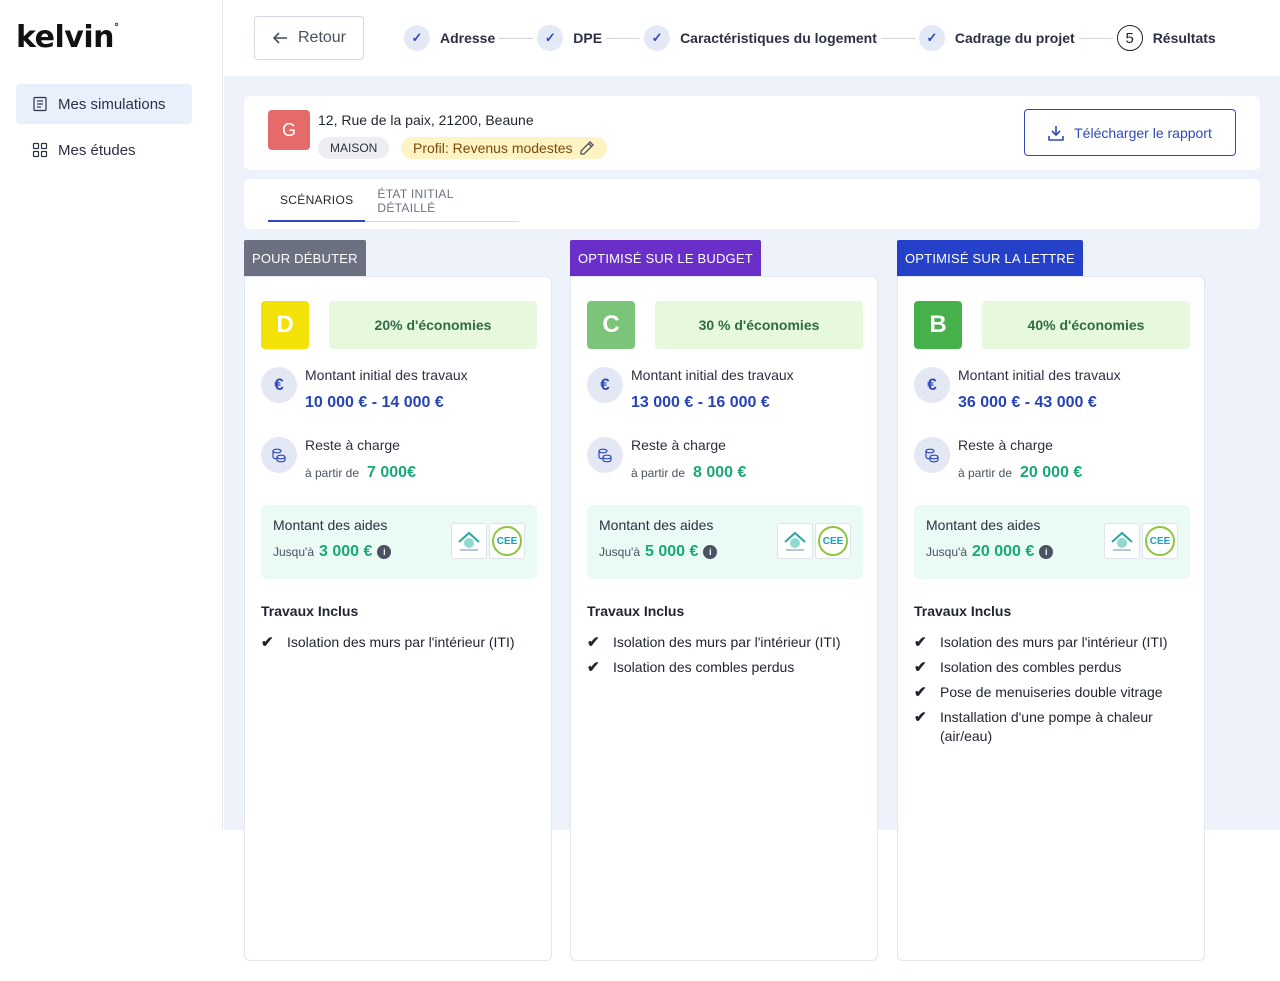 The height and width of the screenshot is (981, 1280). I want to click on remaining-value: 7 000€, so click(391, 472).